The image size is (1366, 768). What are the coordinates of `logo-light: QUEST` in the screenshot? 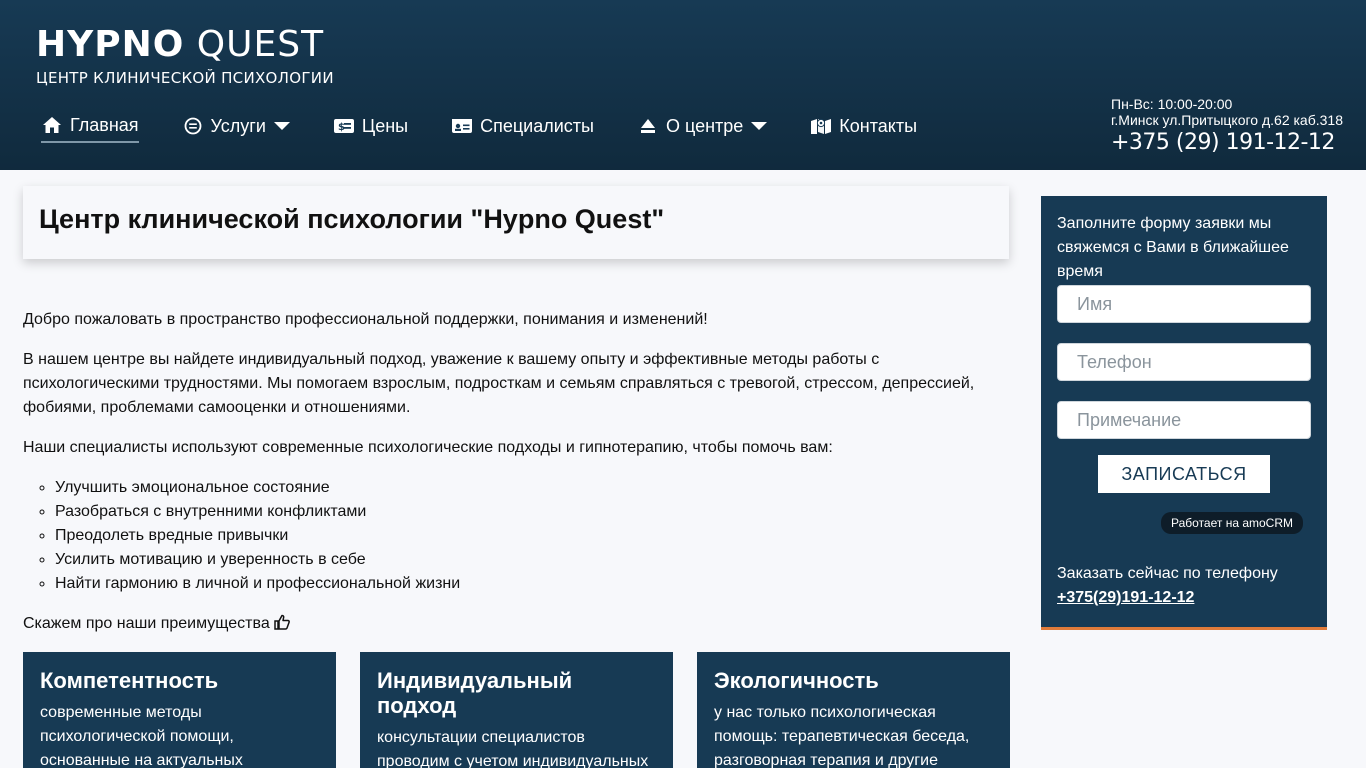 It's located at (260, 44).